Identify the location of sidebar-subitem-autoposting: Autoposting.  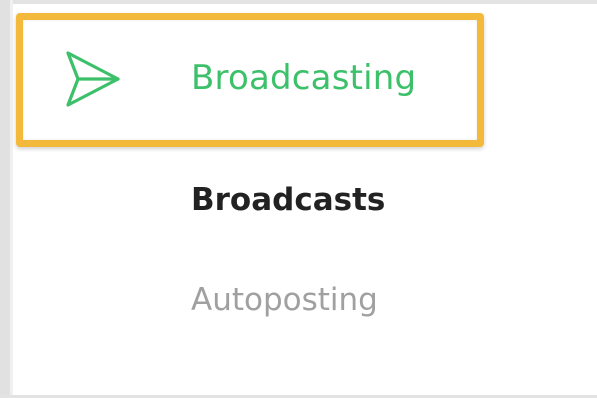
(284, 300).